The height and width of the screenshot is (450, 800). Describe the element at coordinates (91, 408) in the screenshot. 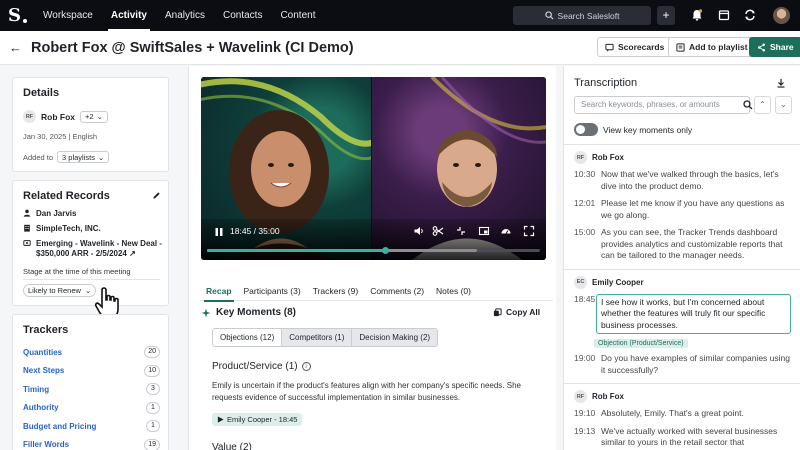

I see `tracker-authority: Authority 1` at that location.